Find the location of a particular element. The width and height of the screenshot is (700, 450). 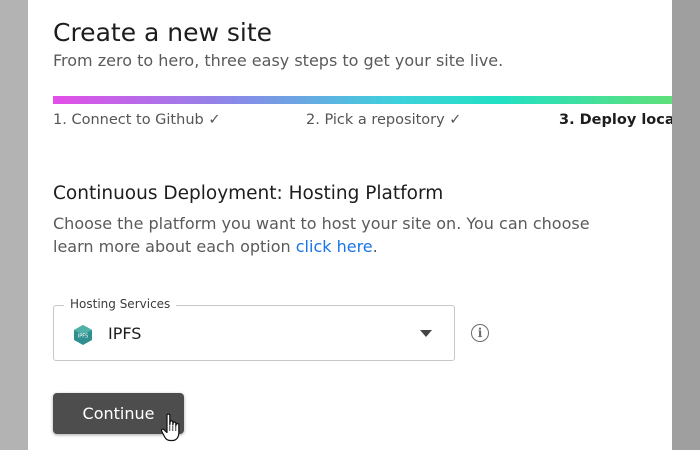

progress-bar is located at coordinates (362, 100).